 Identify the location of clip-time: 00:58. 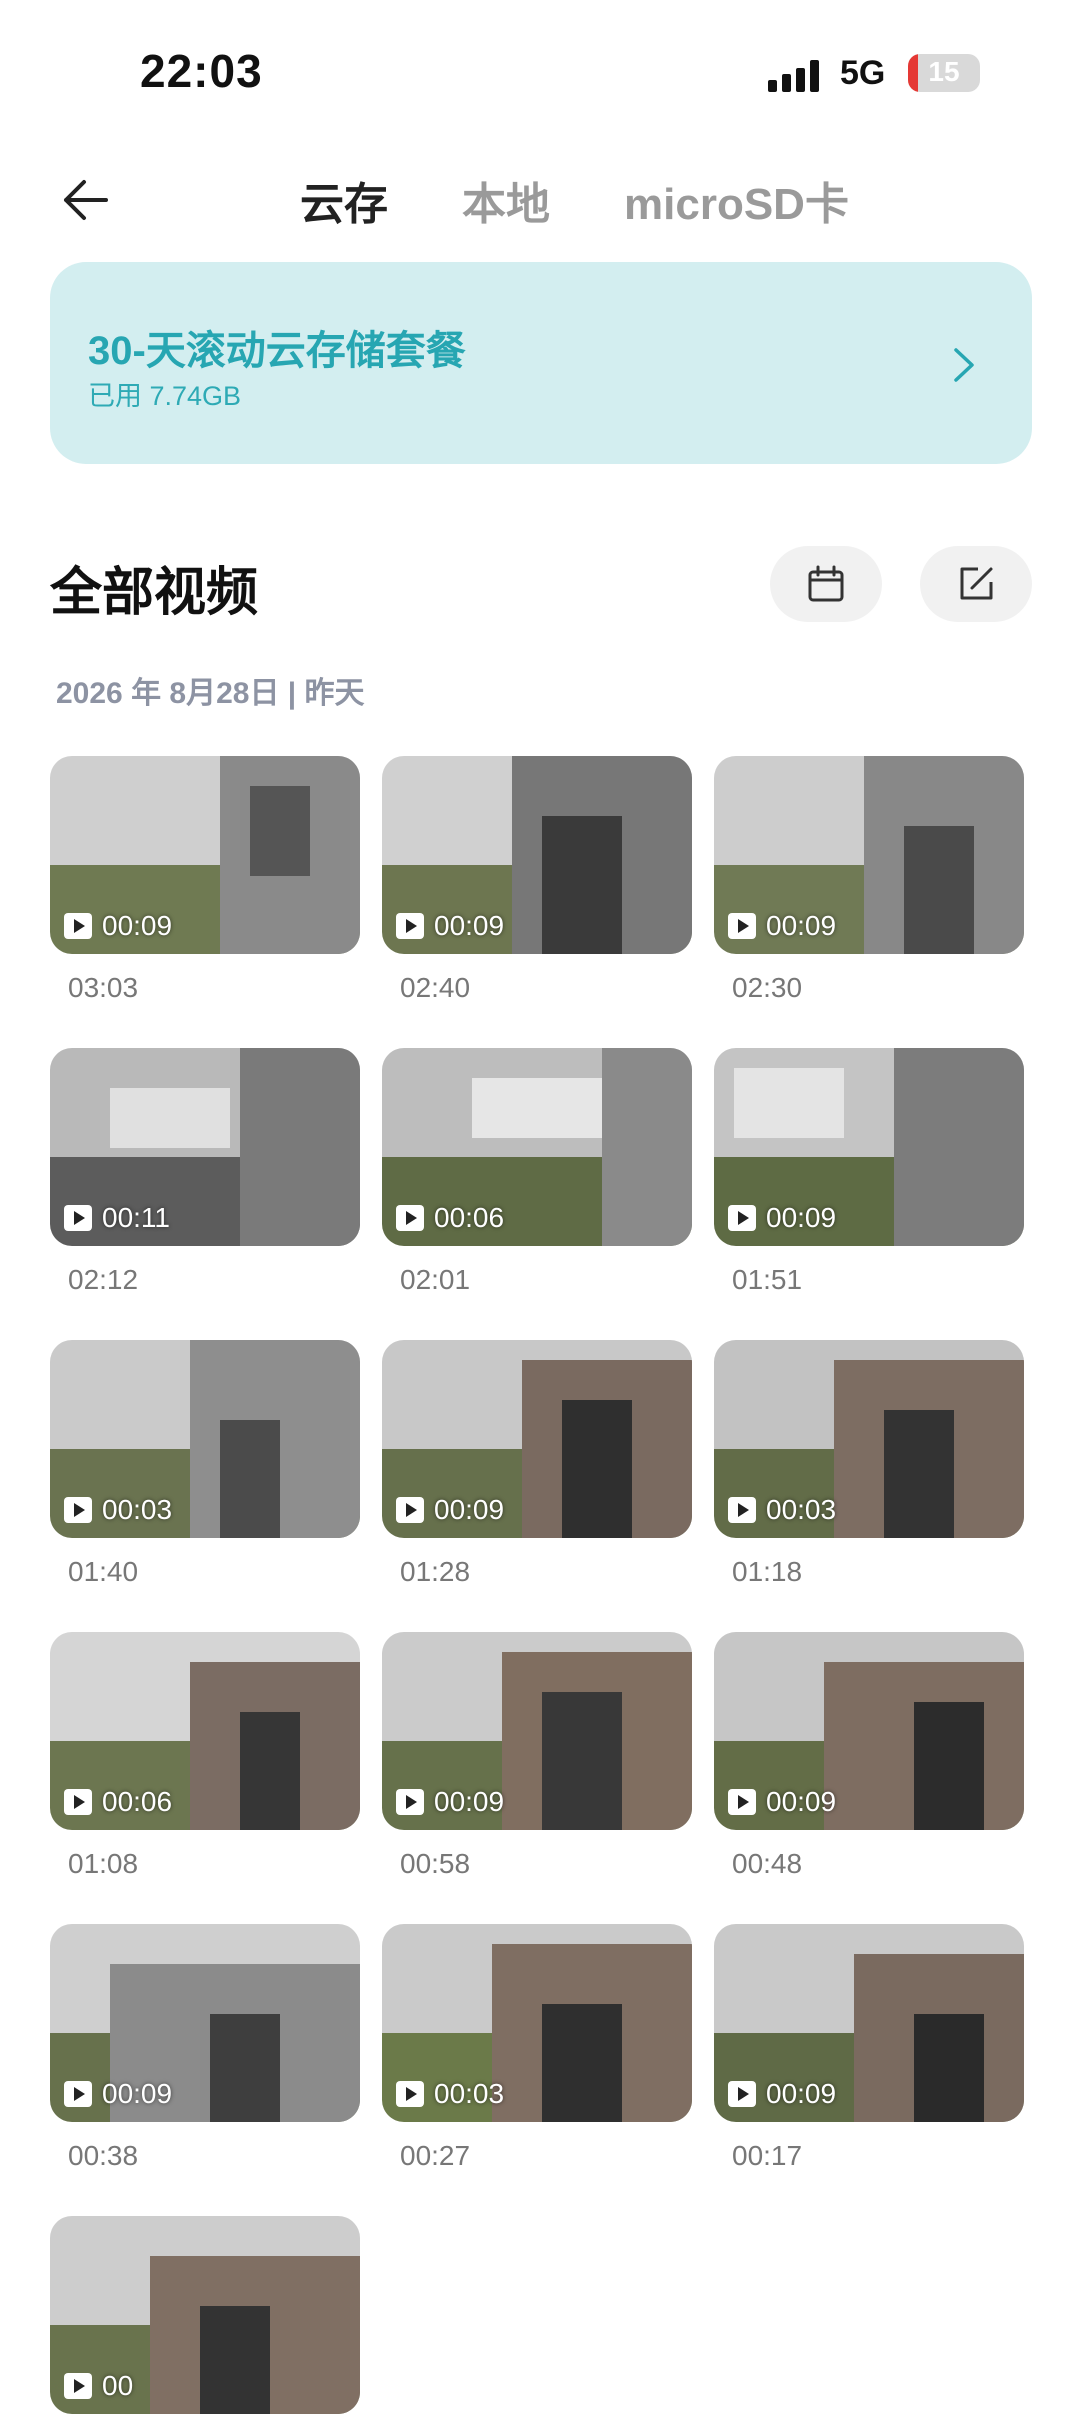
(435, 1863).